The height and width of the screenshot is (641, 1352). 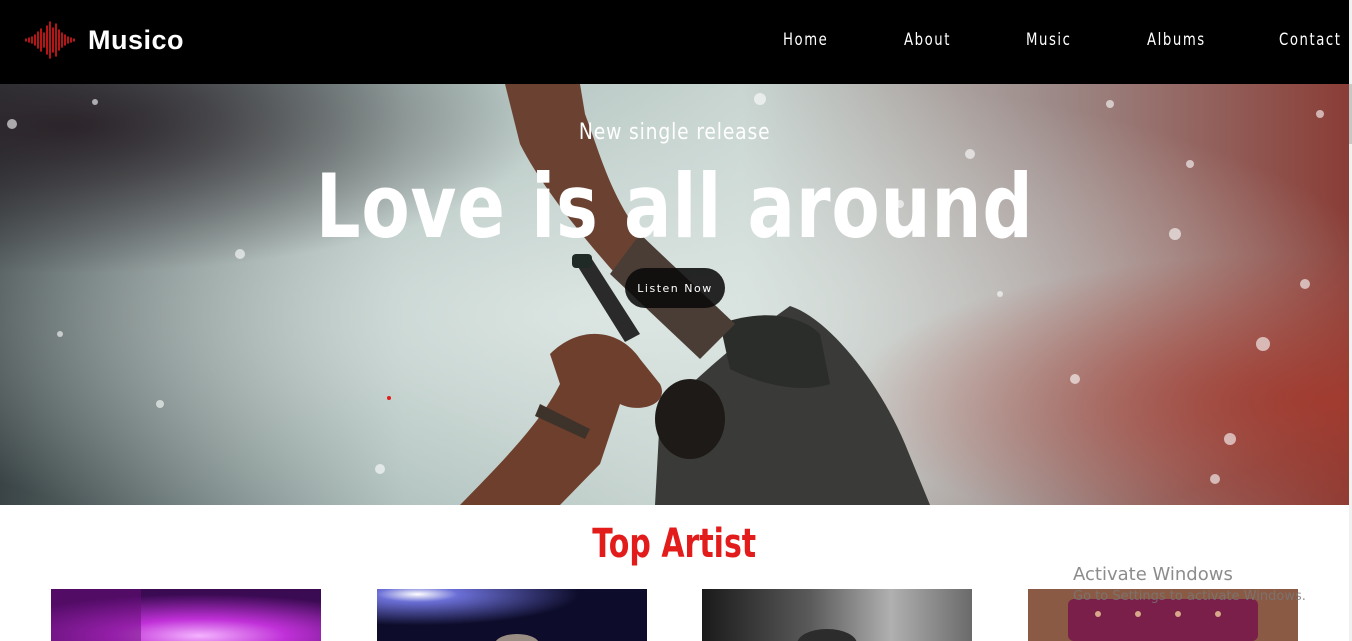 What do you see at coordinates (674, 206) in the screenshot?
I see `hero-title: Love is all around` at bounding box center [674, 206].